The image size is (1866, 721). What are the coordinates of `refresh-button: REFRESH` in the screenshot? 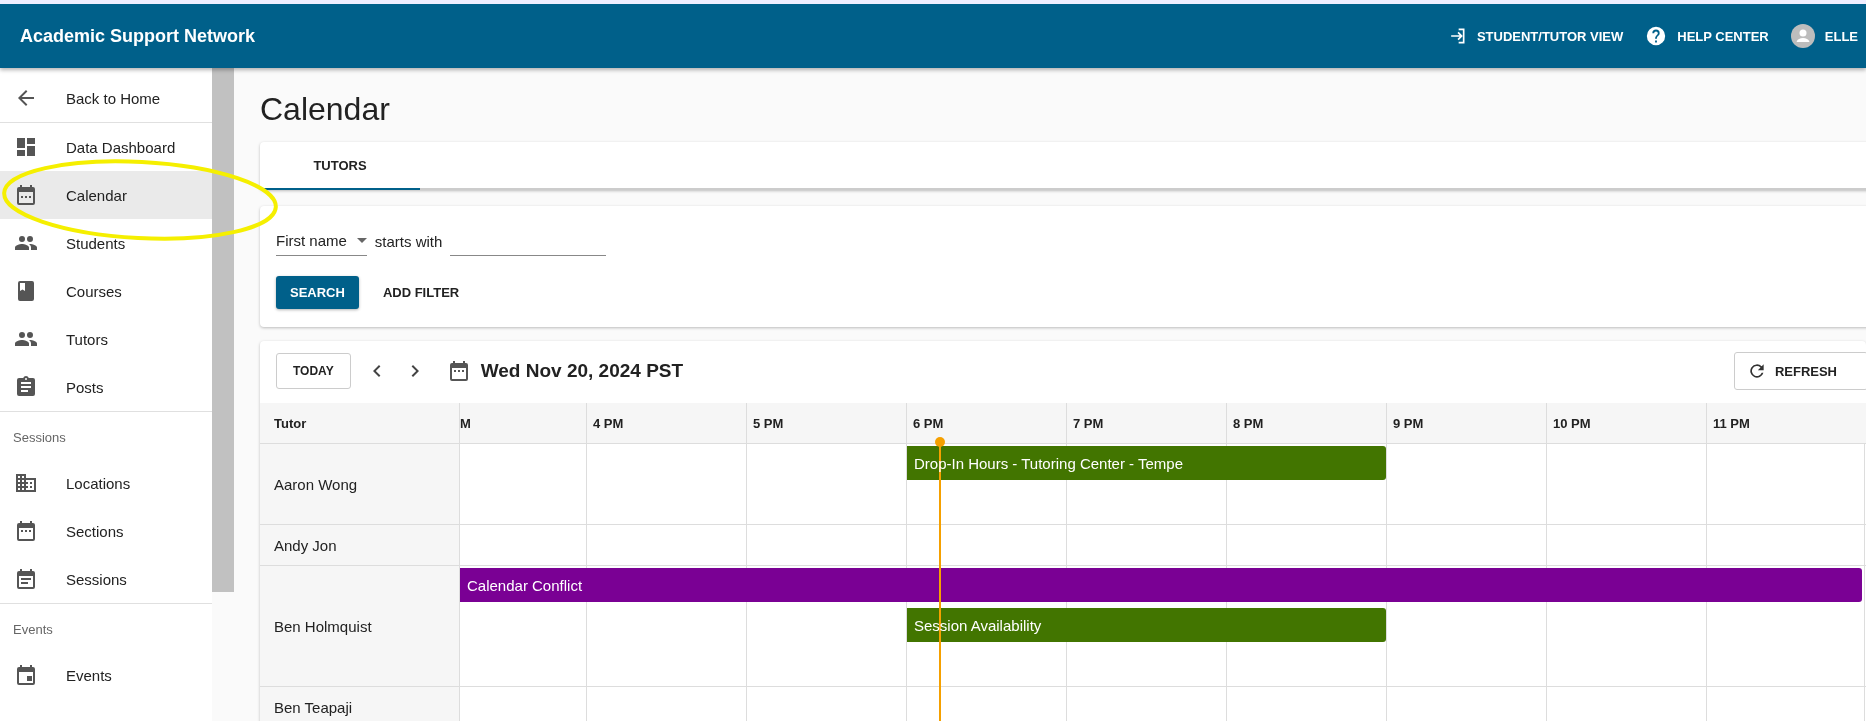 It's located at (1799, 371).